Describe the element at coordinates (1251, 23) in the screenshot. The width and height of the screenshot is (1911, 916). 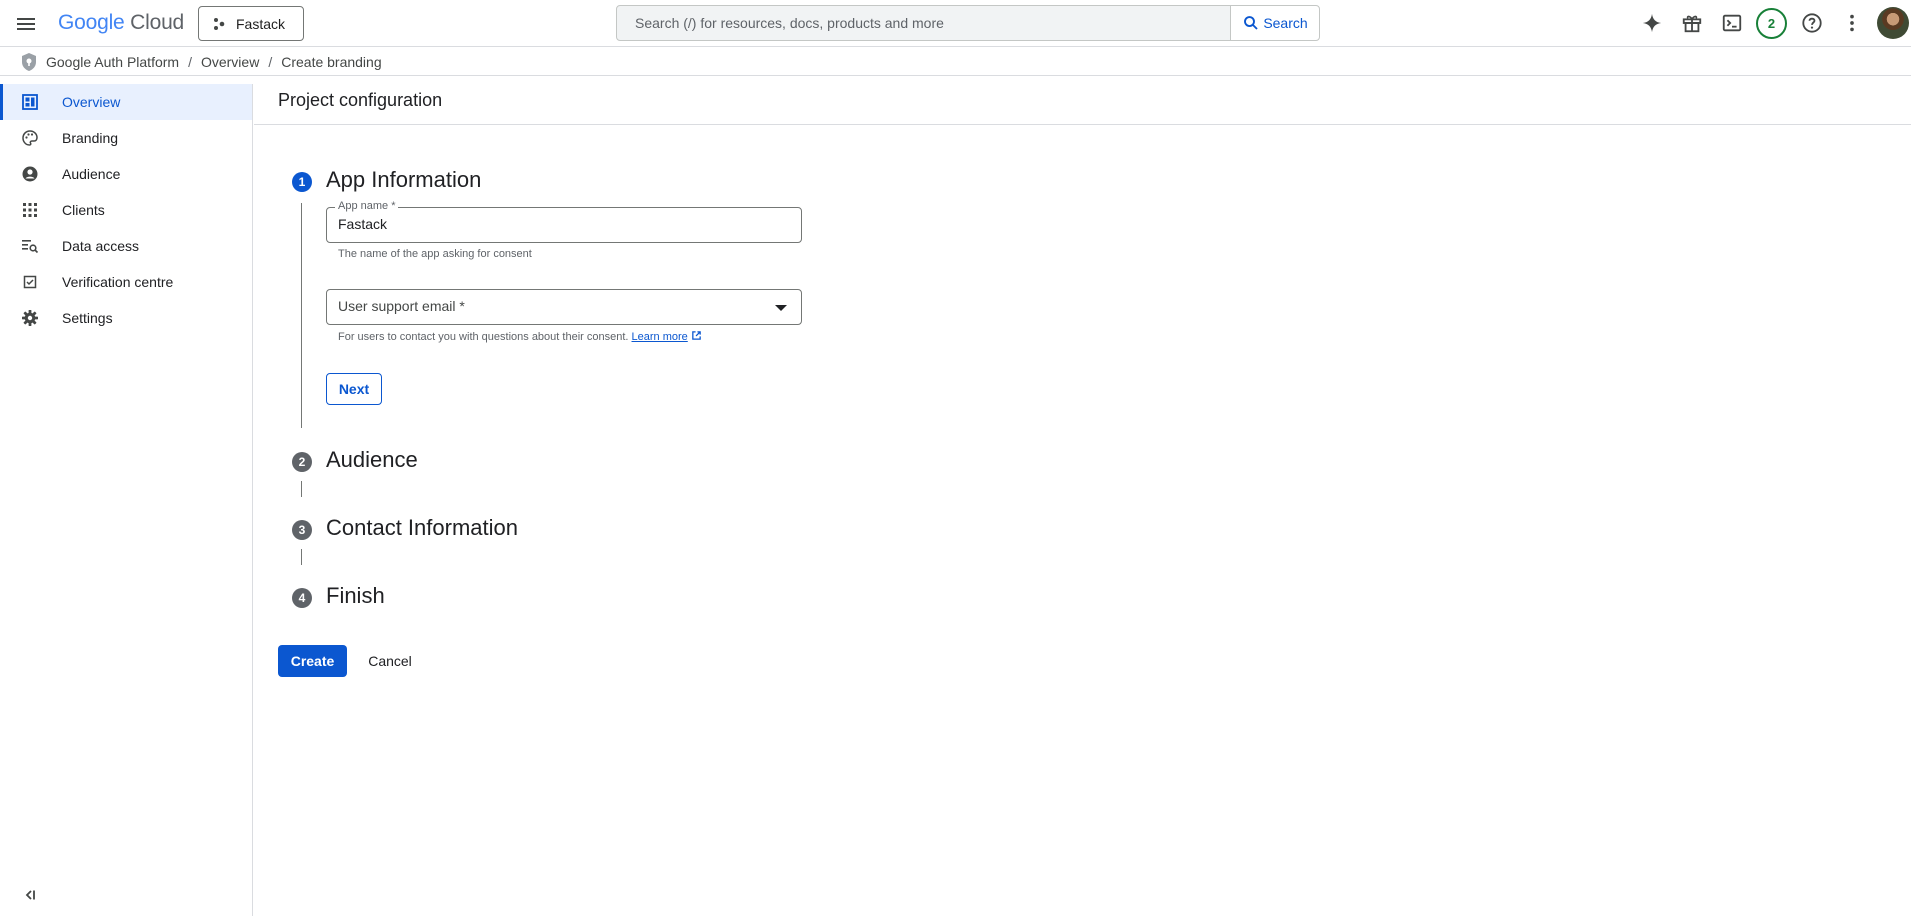
I see `search-icon` at that location.